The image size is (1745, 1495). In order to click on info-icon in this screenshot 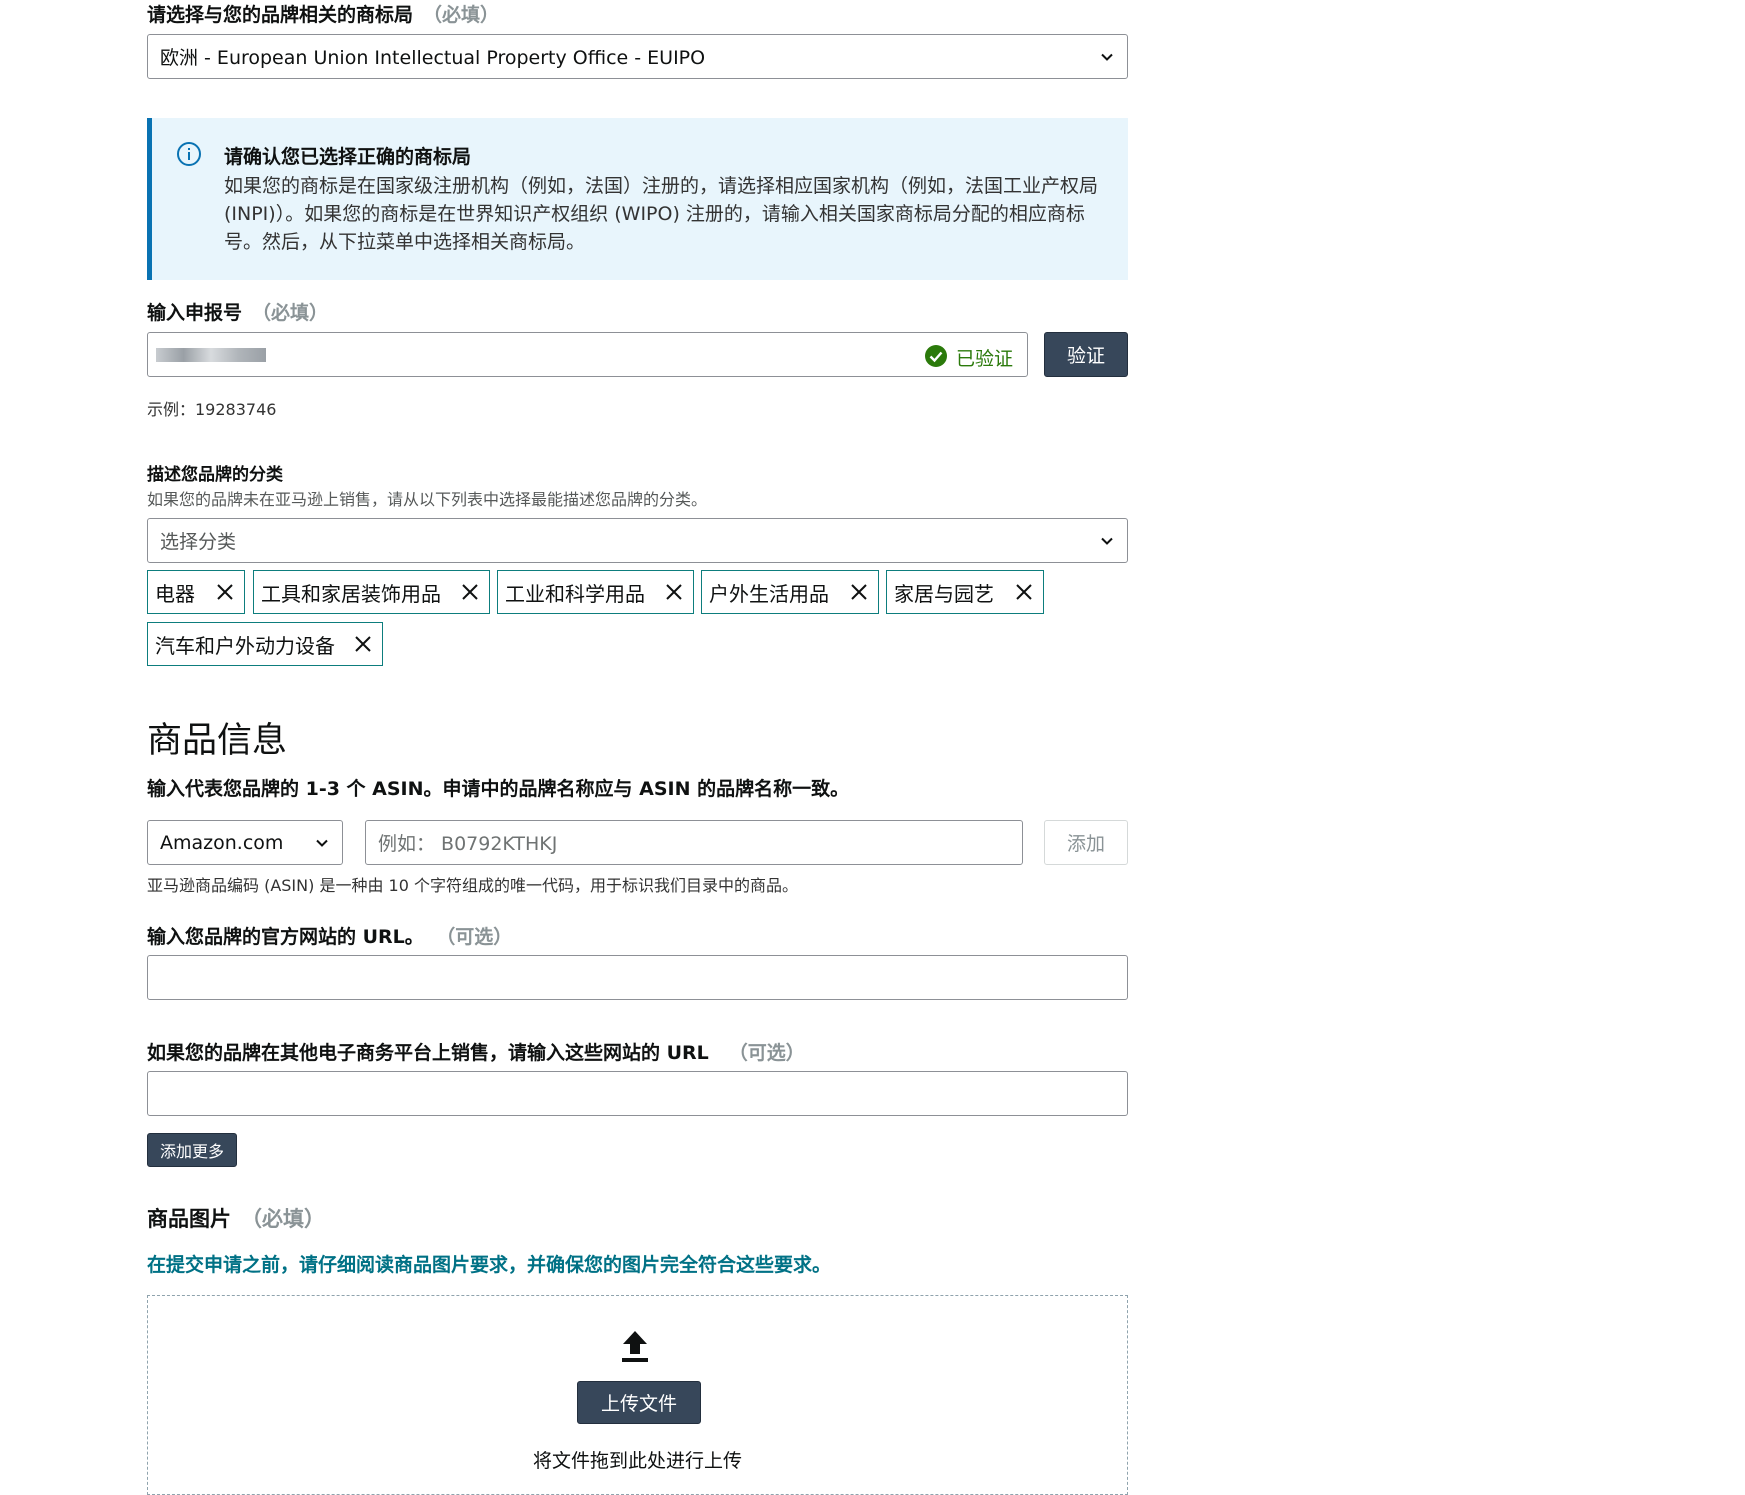, I will do `click(189, 154)`.